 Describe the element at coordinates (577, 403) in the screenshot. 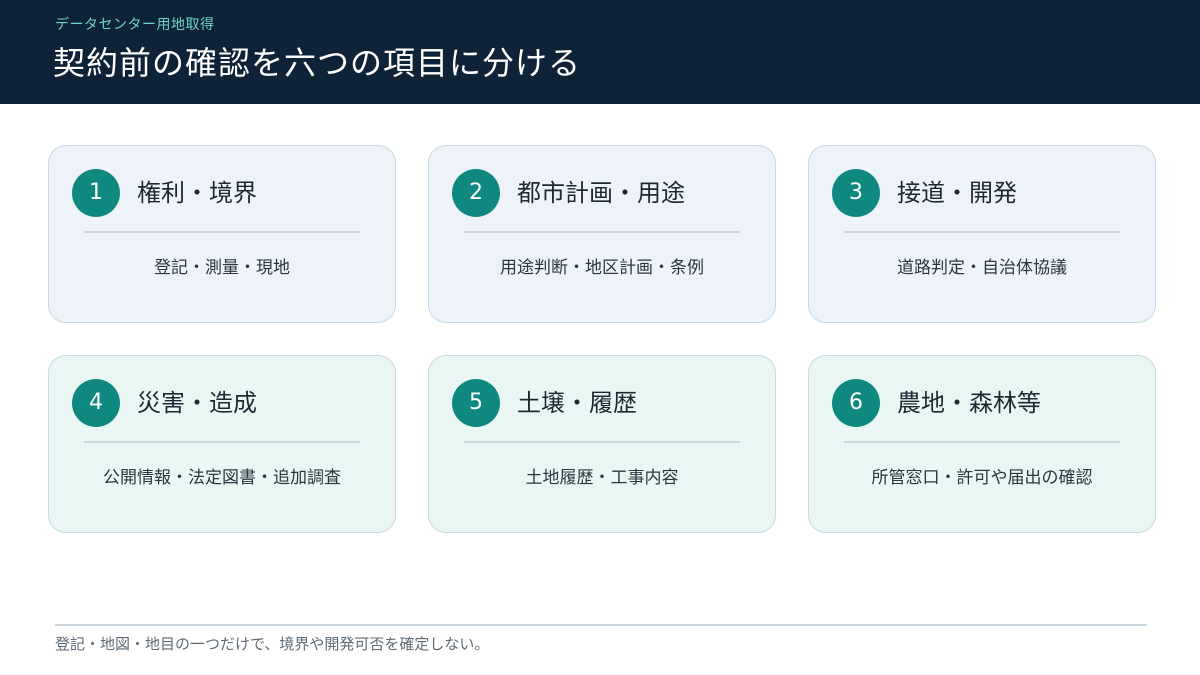

I see `card-title: 土壌・履歴` at that location.